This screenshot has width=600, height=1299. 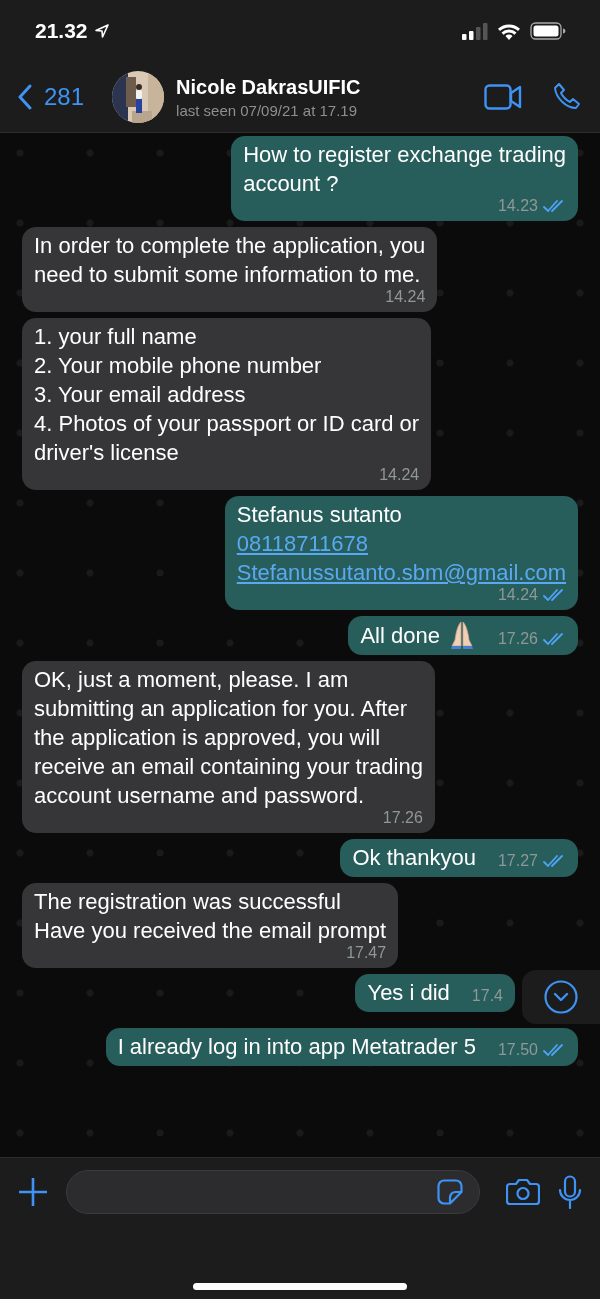 What do you see at coordinates (330, 87) in the screenshot?
I see `contact-name: Nicole DakrasUIFIC` at bounding box center [330, 87].